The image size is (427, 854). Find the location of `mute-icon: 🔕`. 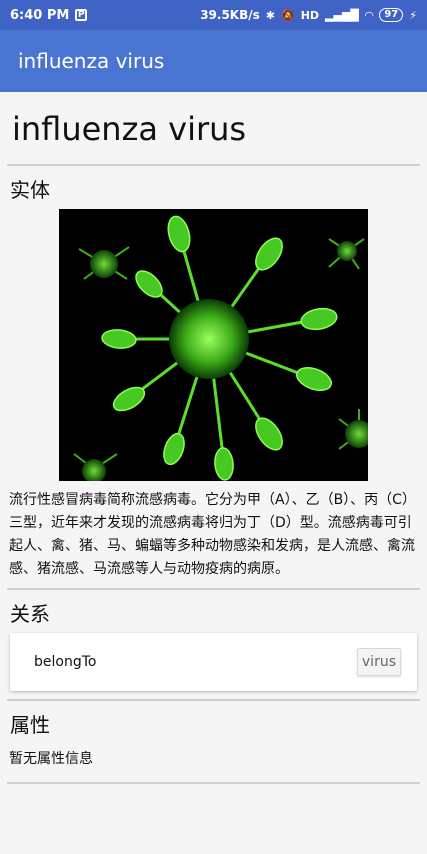

mute-icon: 🔕 is located at coordinates (287, 15).